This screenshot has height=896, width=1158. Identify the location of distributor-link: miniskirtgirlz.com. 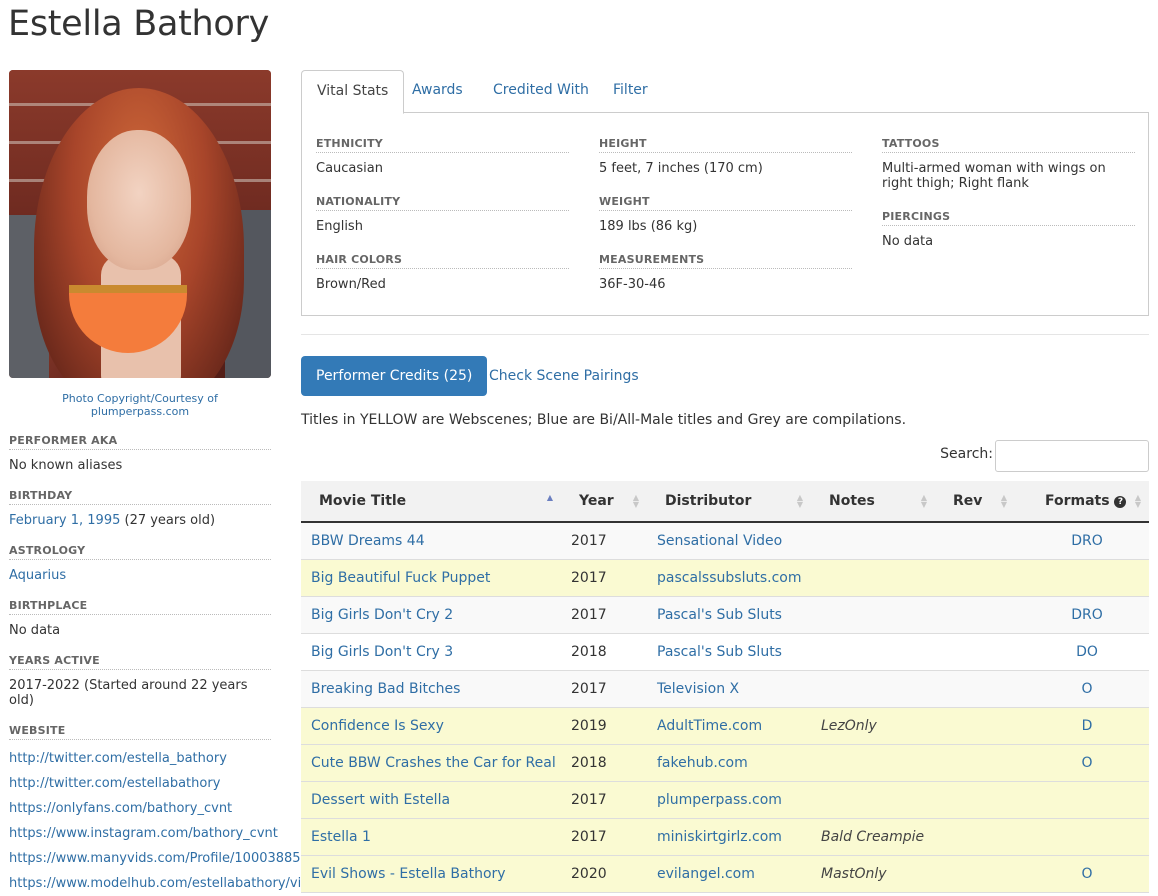
(719, 837).